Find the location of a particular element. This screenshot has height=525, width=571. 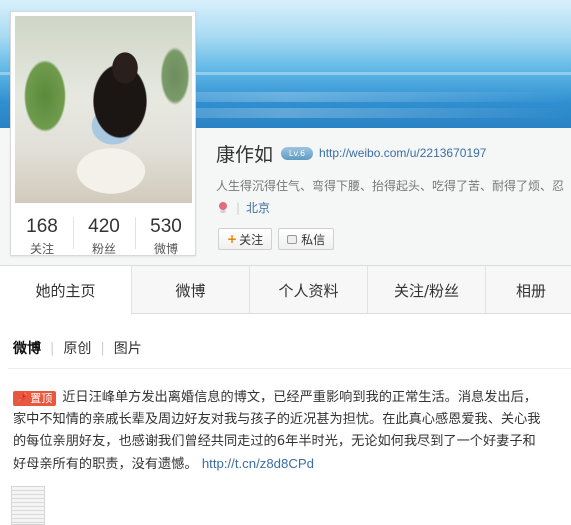

tab-home: 她的主页 is located at coordinates (66, 290).